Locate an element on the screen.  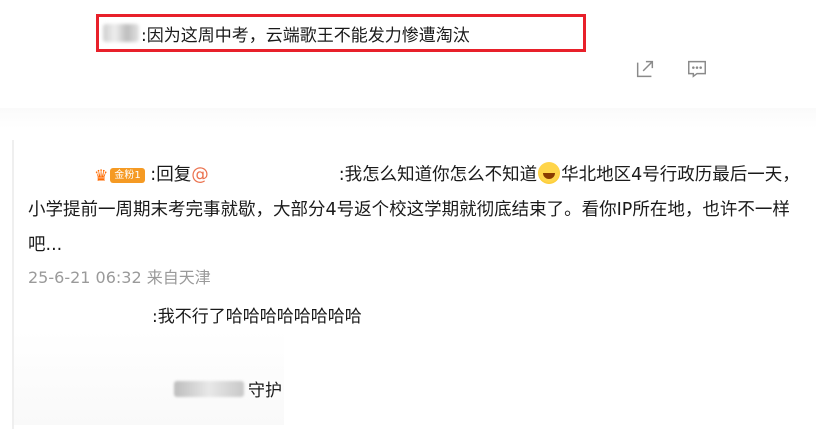
highlighted-comment: :因为这周中考，云端歌王不能发力惨遭淘汰 is located at coordinates (341, 33).